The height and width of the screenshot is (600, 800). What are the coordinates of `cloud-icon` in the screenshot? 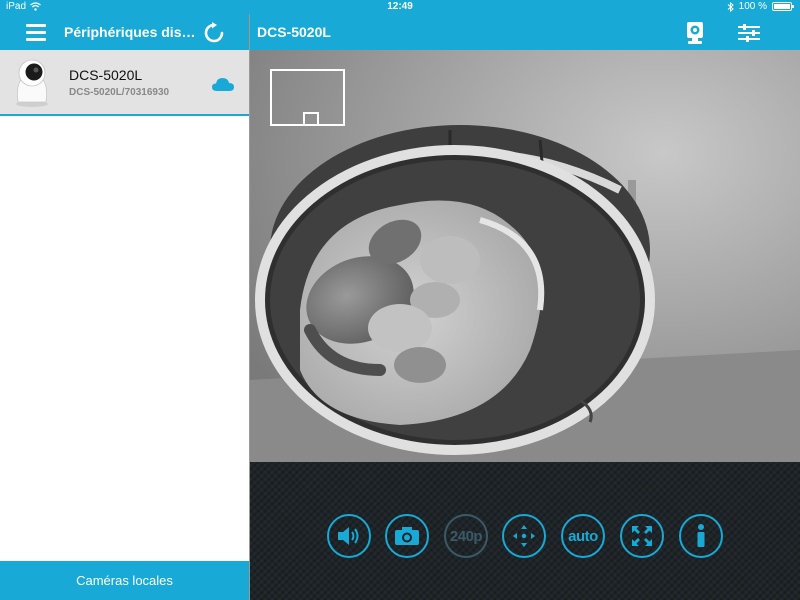 It's located at (223, 84).